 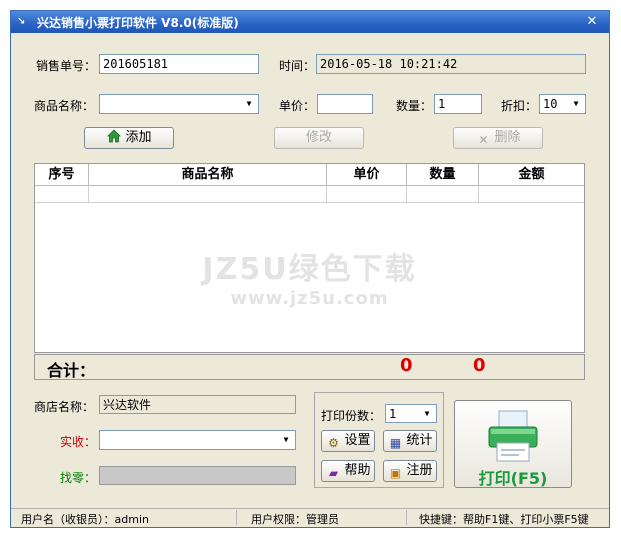 What do you see at coordinates (114, 136) in the screenshot?
I see `home-icon` at bounding box center [114, 136].